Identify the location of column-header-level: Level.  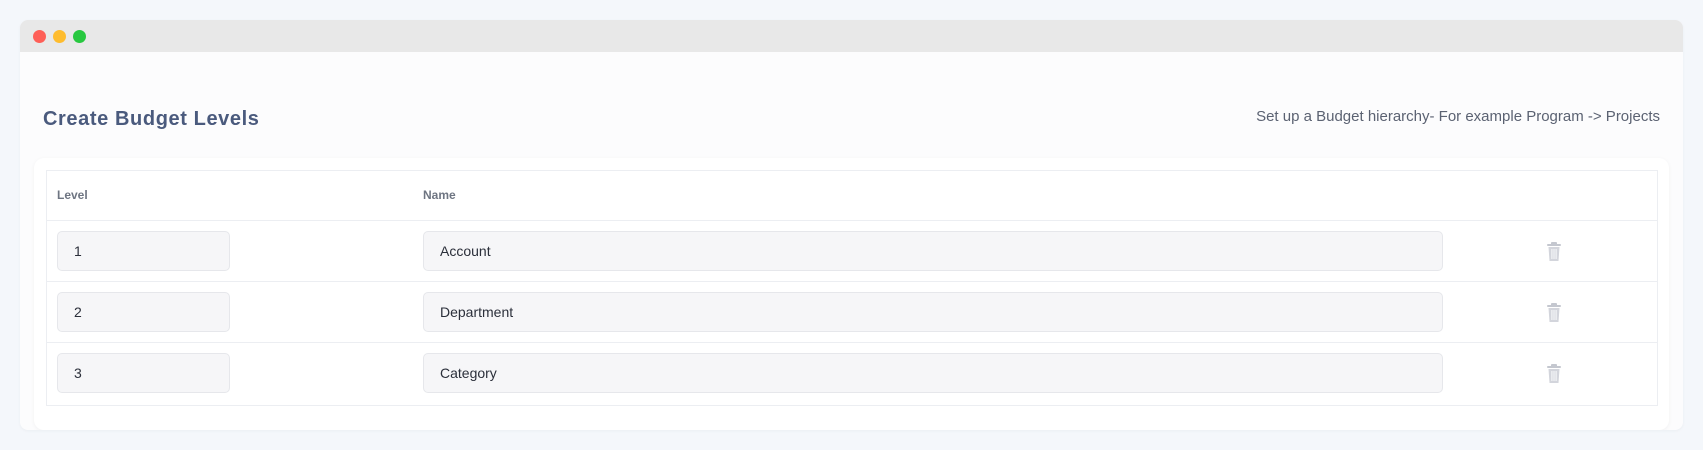
(72, 195).